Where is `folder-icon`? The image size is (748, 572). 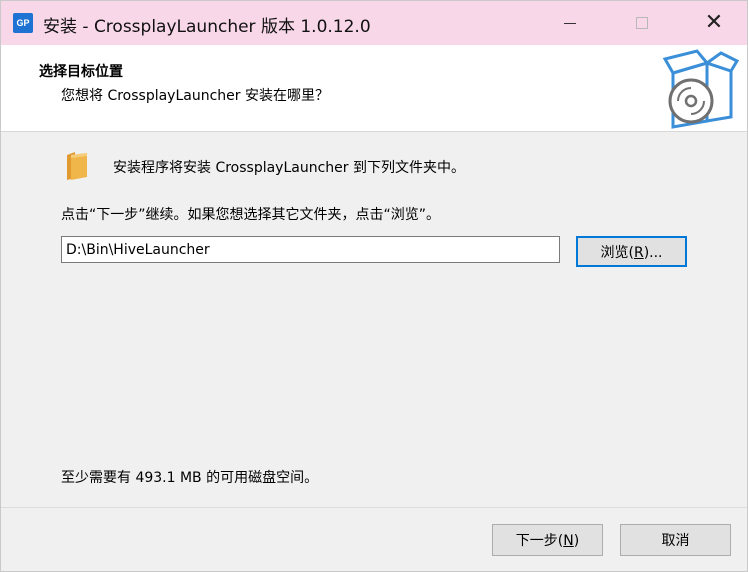 folder-icon is located at coordinates (77, 166).